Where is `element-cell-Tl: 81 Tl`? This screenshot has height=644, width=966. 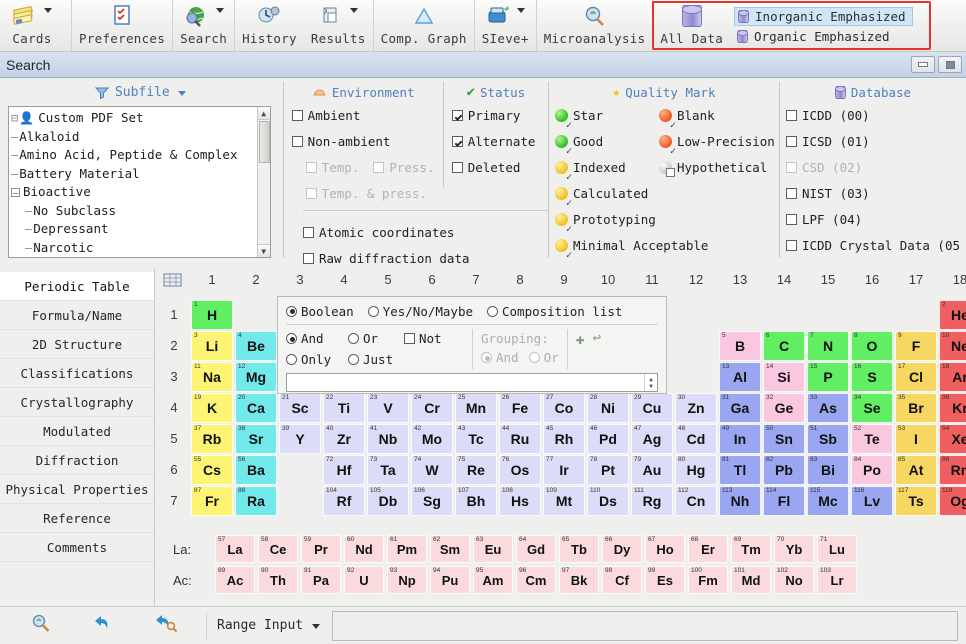 element-cell-Tl: 81 Tl is located at coordinates (740, 470).